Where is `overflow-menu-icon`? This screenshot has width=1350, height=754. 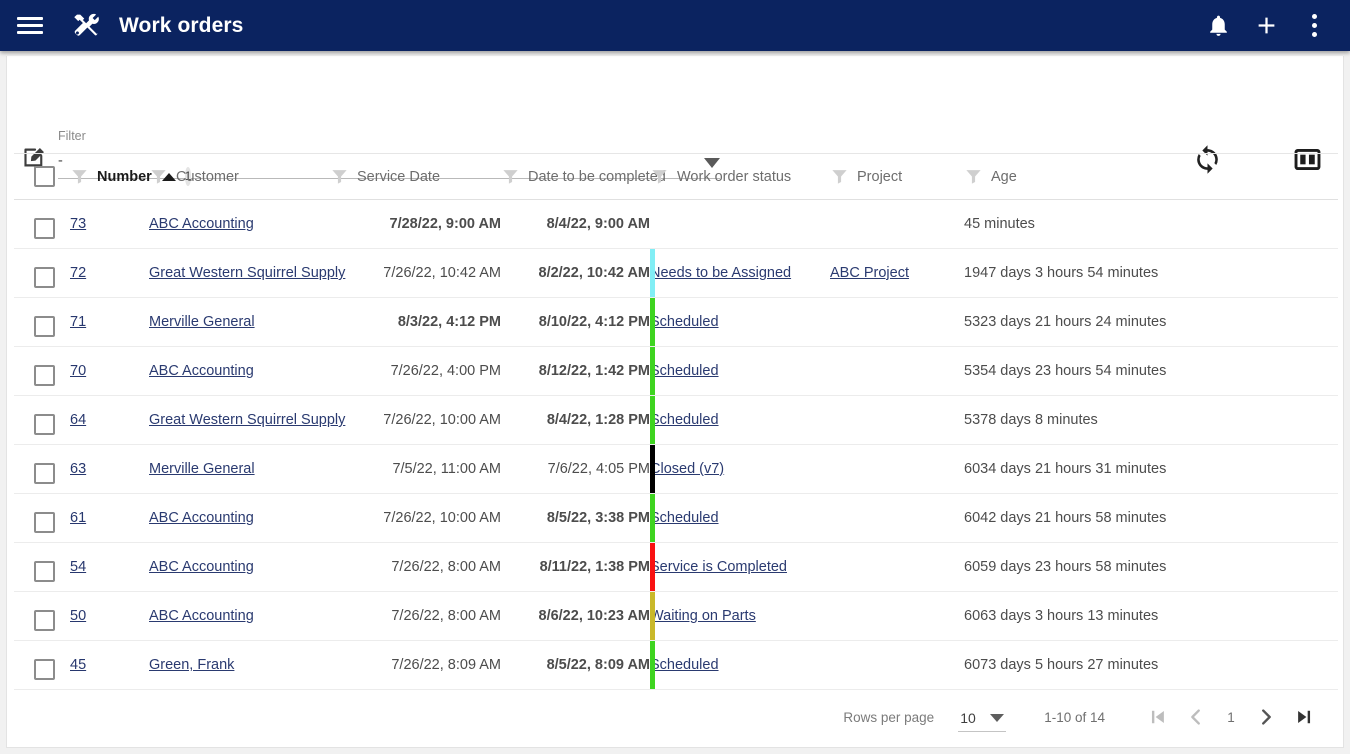 overflow-menu-icon is located at coordinates (1314, 26).